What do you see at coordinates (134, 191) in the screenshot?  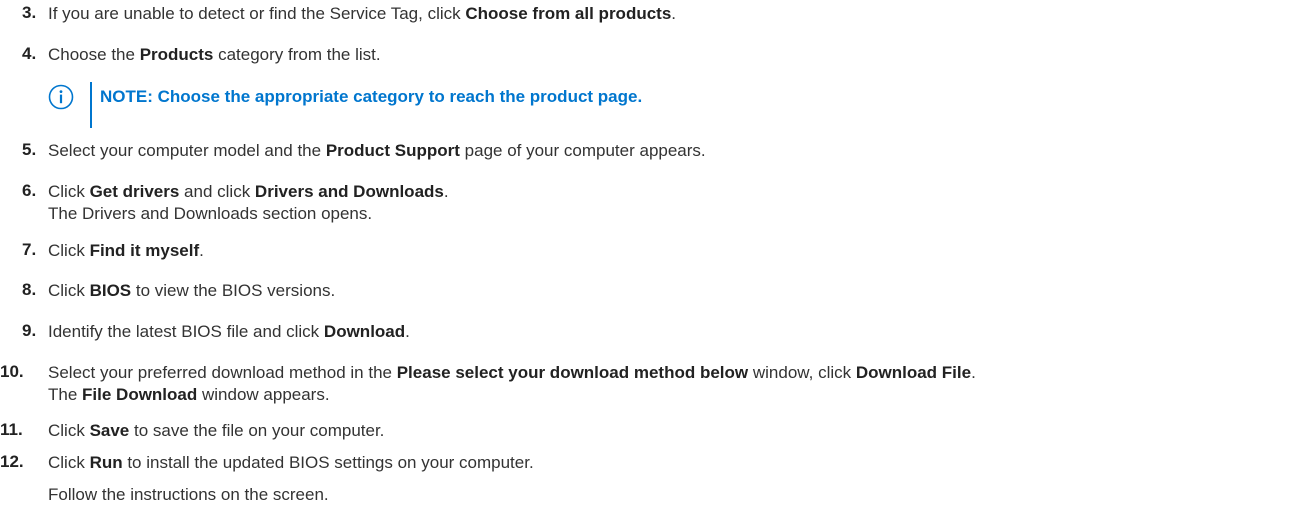 I see `ui-term: Get drivers` at bounding box center [134, 191].